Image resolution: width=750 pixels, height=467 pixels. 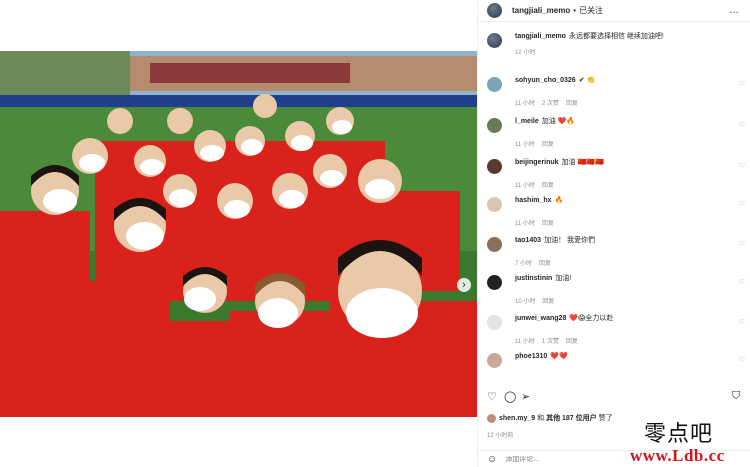 I want to click on watermark-url: www.Ldb.cc, so click(x=677, y=455).